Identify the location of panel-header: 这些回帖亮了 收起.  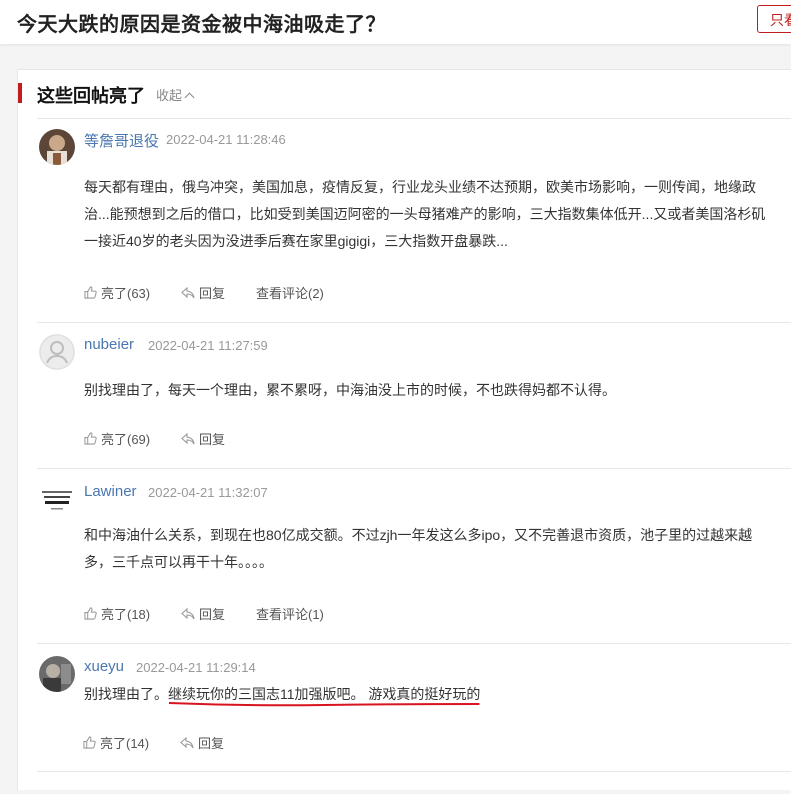
(404, 94).